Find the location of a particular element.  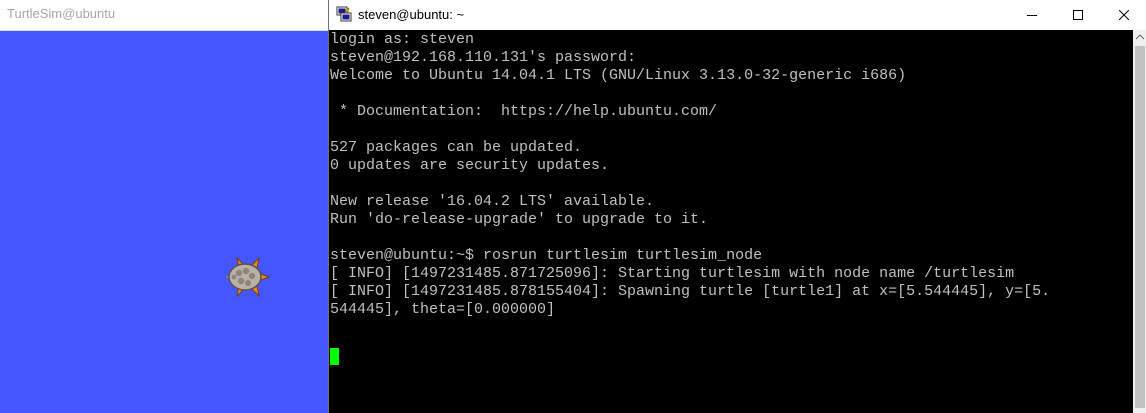

close-button is located at coordinates (1123, 15).